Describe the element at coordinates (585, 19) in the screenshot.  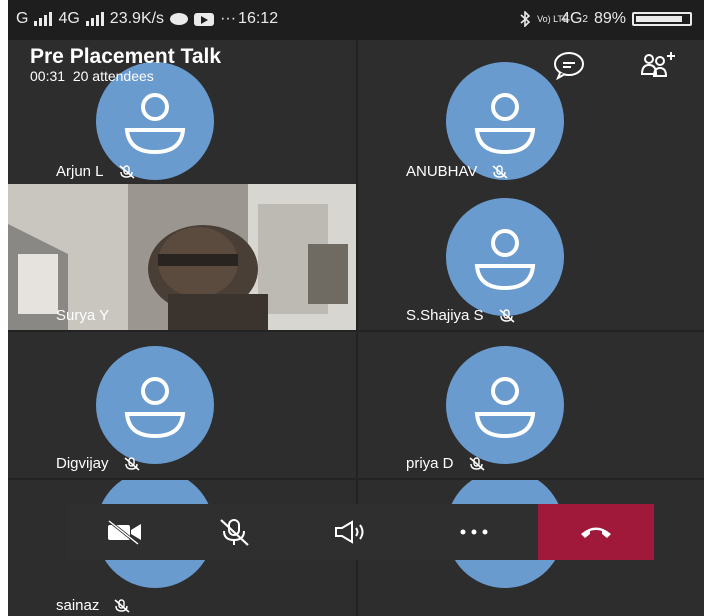
I see `sim-slot: 2` at that location.